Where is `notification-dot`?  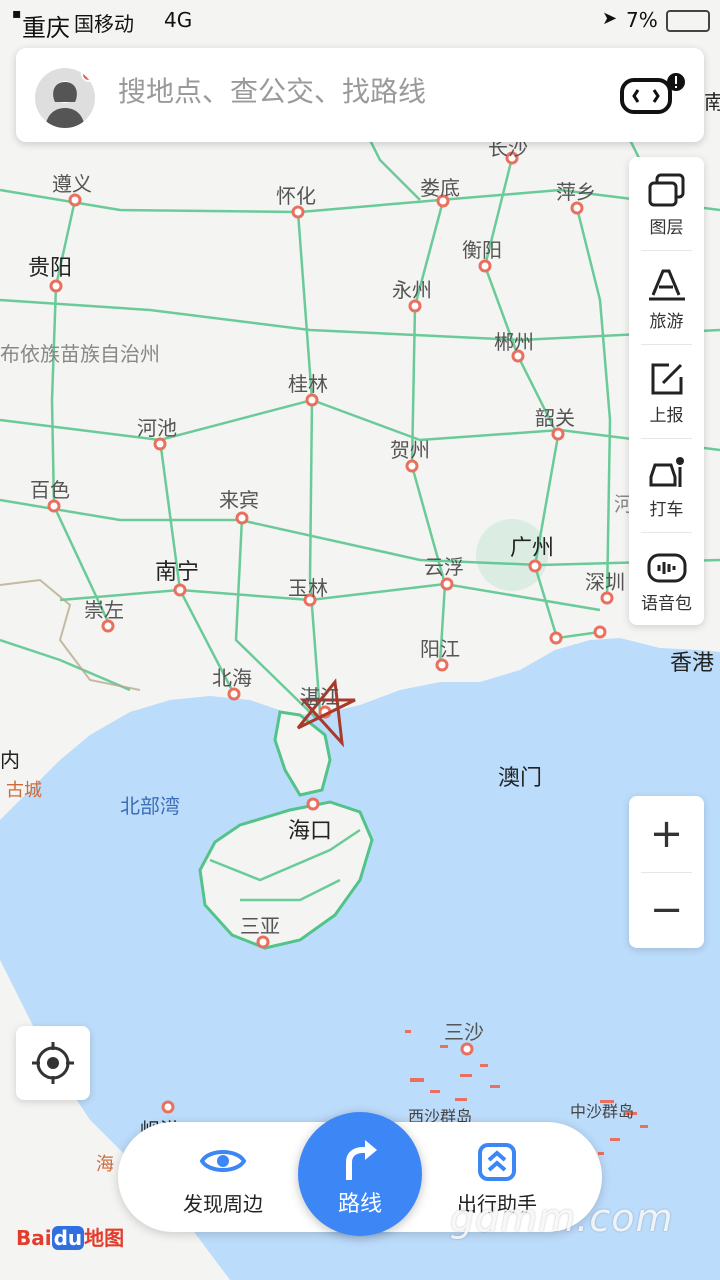
notification-dot is located at coordinates (88, 75).